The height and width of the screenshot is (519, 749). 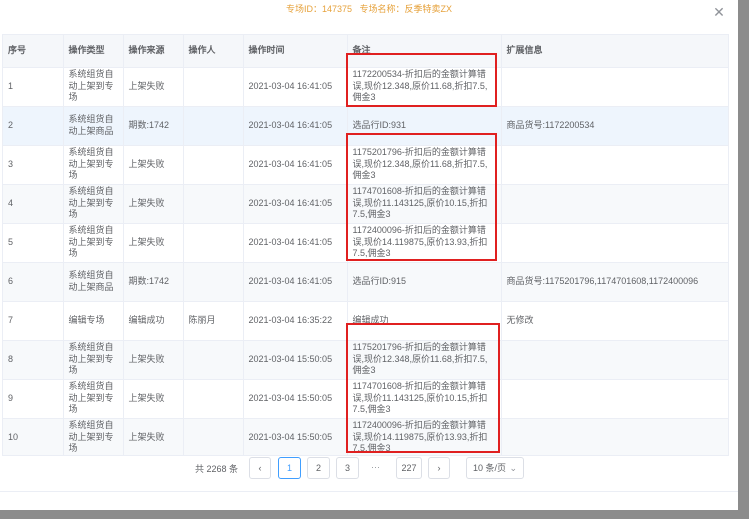 I want to click on dialog-header: 专场ID：147375 专场名称：反季特卖ZX, so click(x=369, y=9).